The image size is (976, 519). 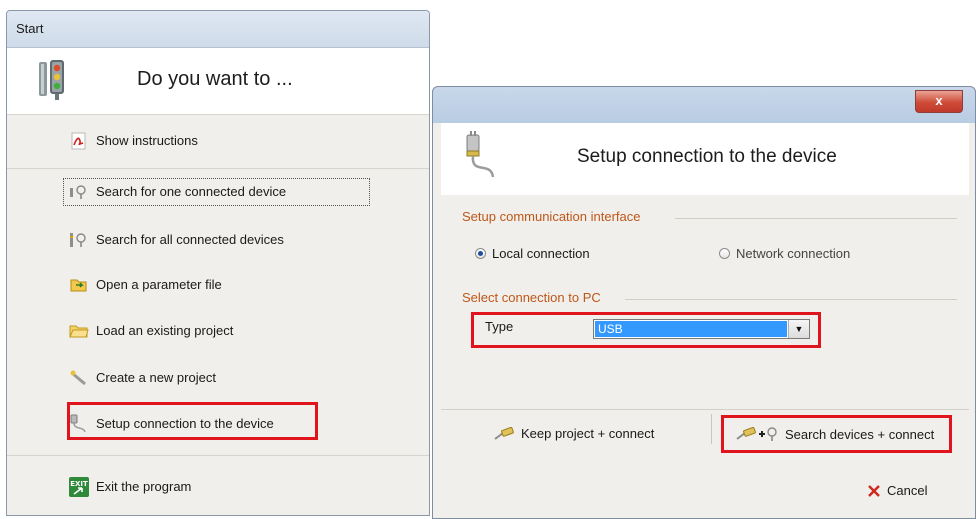 I want to click on footer-divider, so click(x=218, y=455).